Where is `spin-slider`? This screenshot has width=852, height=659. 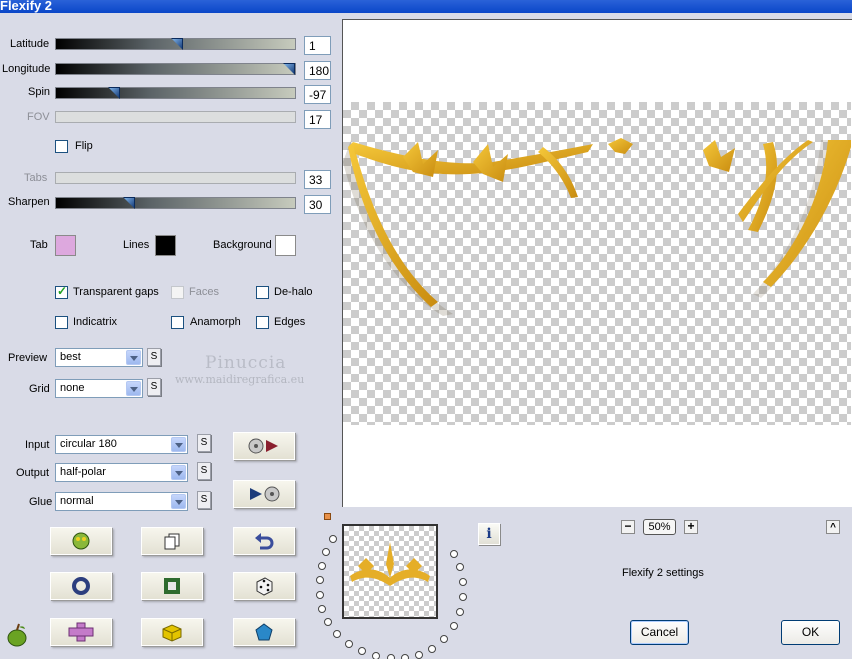
spin-slider is located at coordinates (175, 93).